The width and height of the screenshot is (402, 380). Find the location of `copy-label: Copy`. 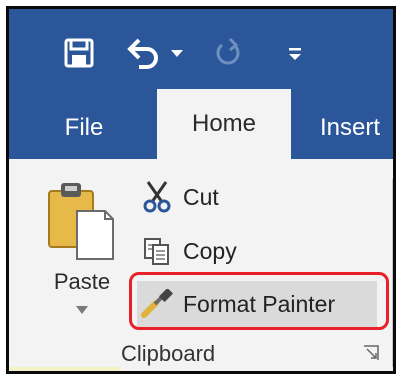

copy-label: Copy is located at coordinates (210, 250).